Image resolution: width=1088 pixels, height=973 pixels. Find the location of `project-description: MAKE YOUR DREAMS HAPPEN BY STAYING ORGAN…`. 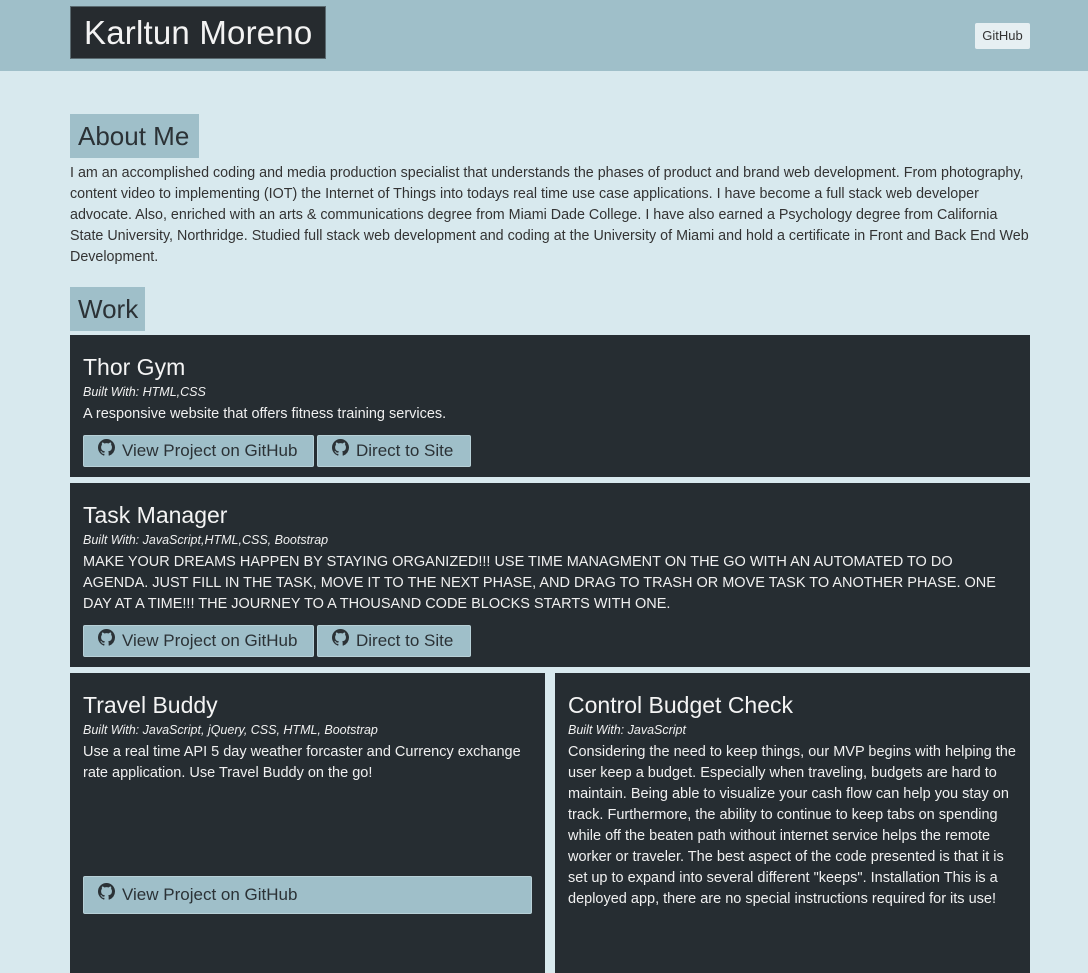

project-description: MAKE YOUR DREAMS HAPPEN BY STAYING ORGAN… is located at coordinates (539, 583).